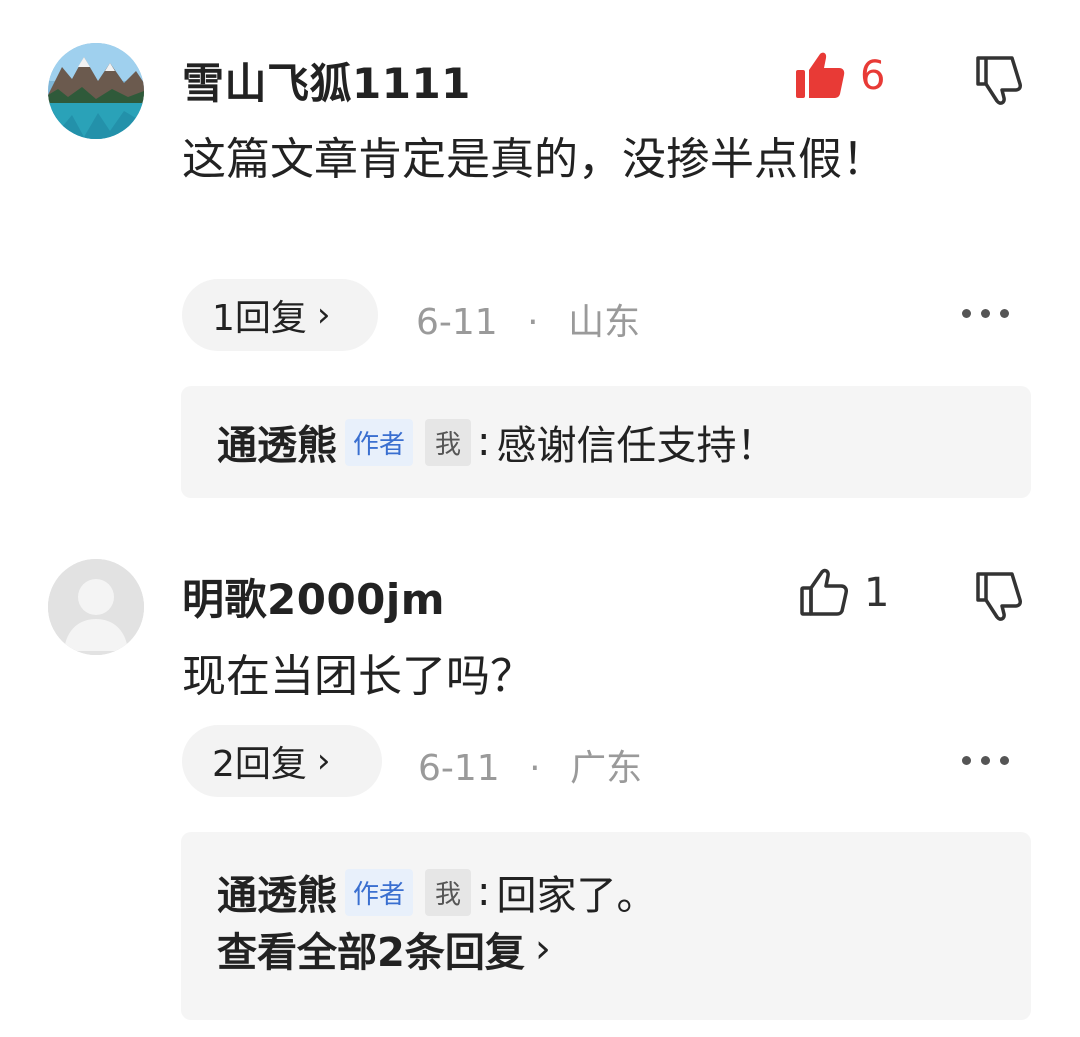  I want to click on like-button: 1, so click(843, 593).